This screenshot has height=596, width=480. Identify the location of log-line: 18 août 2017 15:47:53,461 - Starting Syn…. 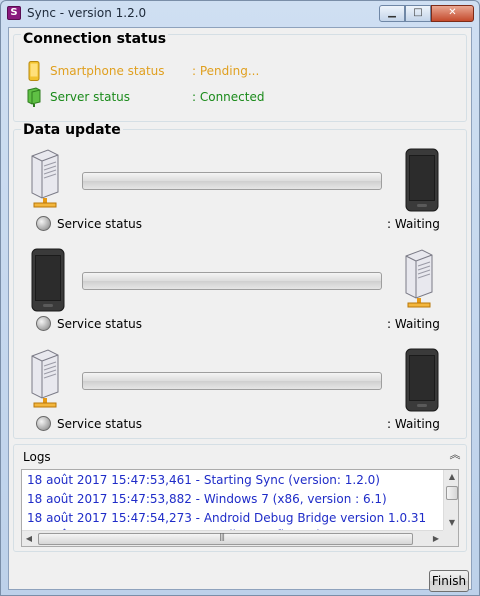
(203, 480).